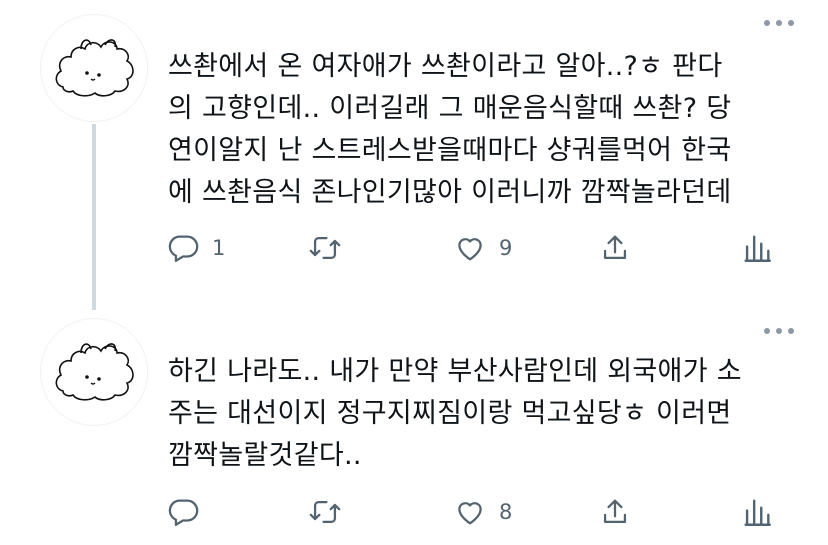  I want to click on reply-button: 1, so click(195, 248).